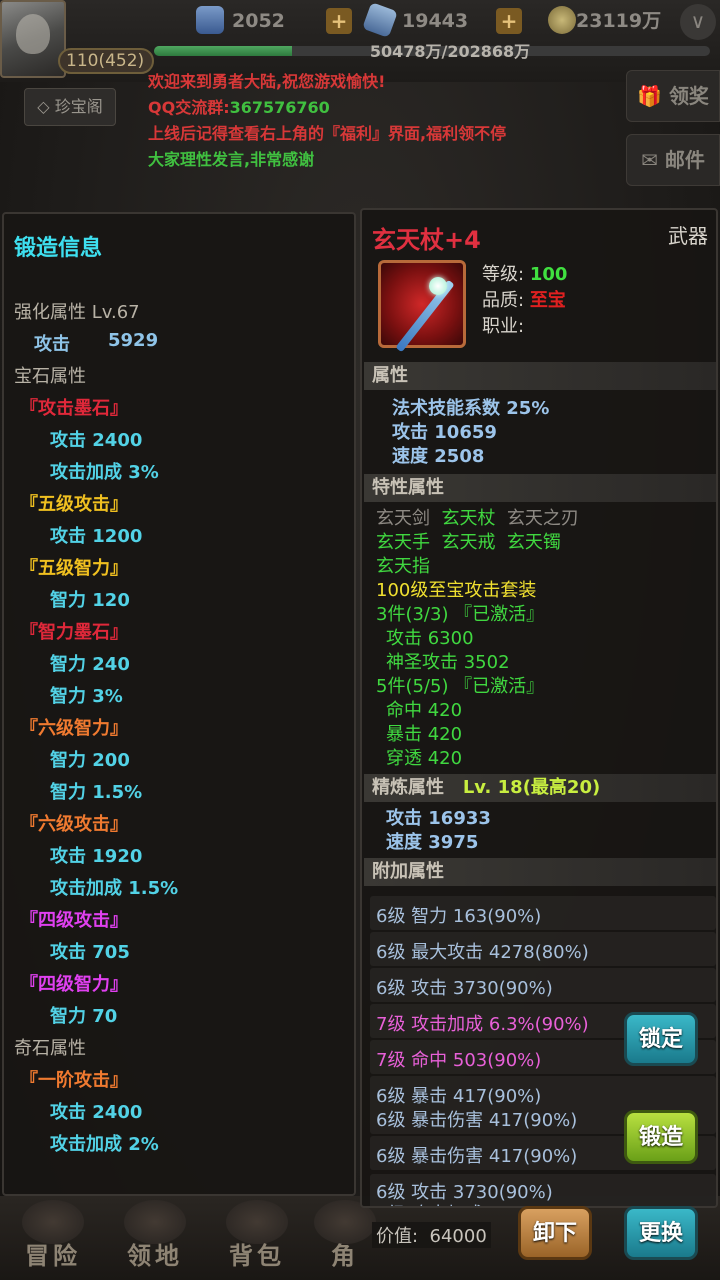 The image size is (720, 1280). What do you see at coordinates (114, 888) in the screenshot?
I see `gem-stat: 攻击加成 1.5%` at bounding box center [114, 888].